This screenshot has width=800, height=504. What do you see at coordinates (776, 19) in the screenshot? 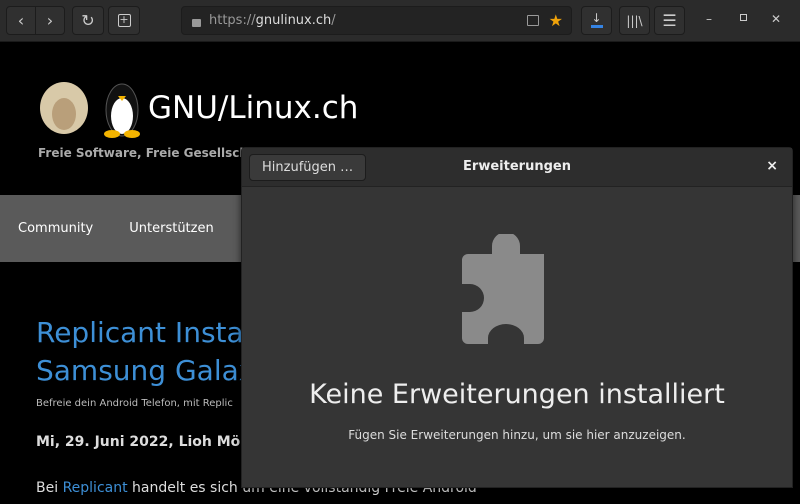
I see `close-window-button: ✕` at bounding box center [776, 19].